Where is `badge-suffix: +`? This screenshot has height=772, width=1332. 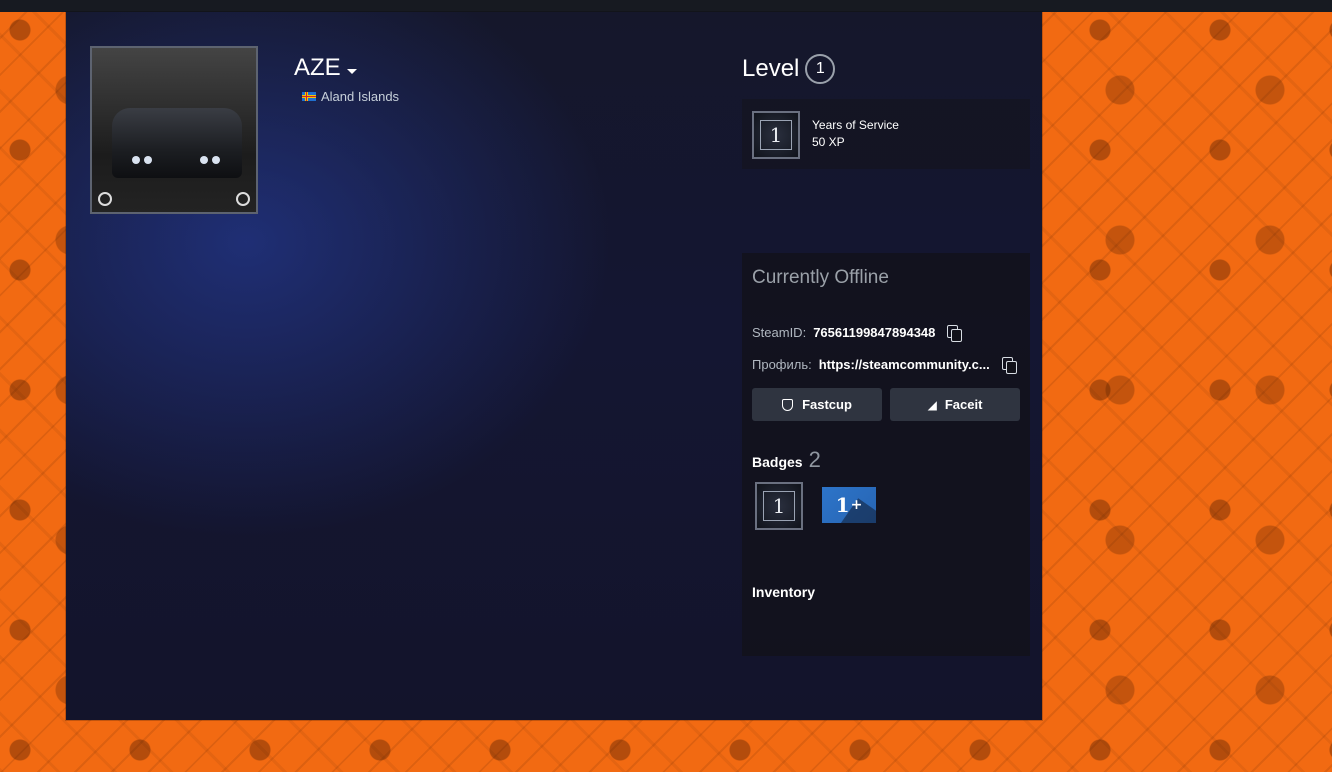 badge-suffix: + is located at coordinates (856, 505).